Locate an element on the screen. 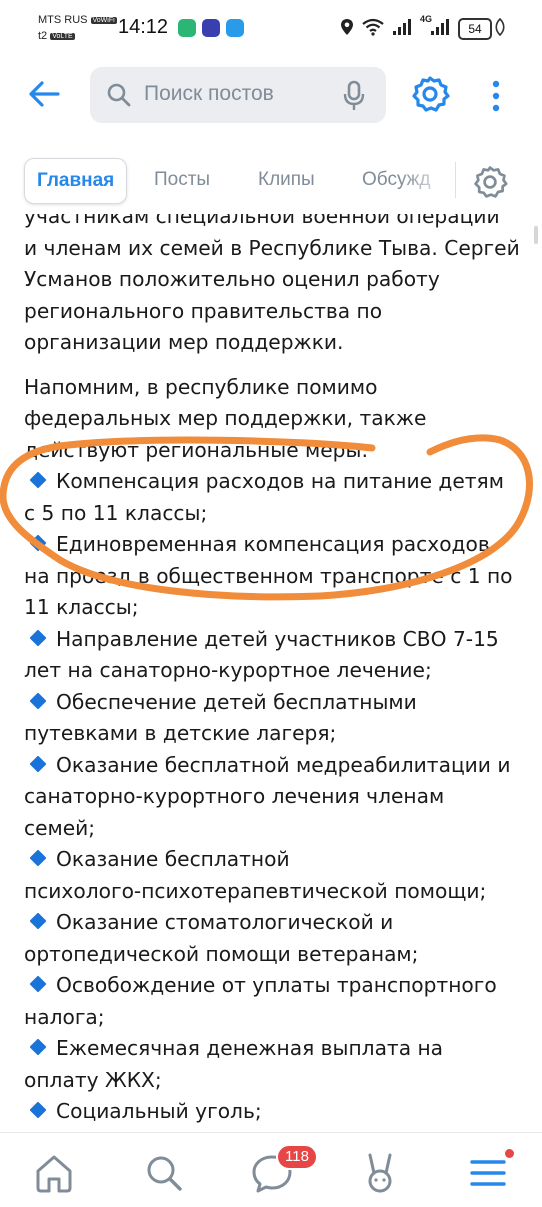 The image size is (542, 1207). text-line: организации мер поддержки. is located at coordinates (184, 342).